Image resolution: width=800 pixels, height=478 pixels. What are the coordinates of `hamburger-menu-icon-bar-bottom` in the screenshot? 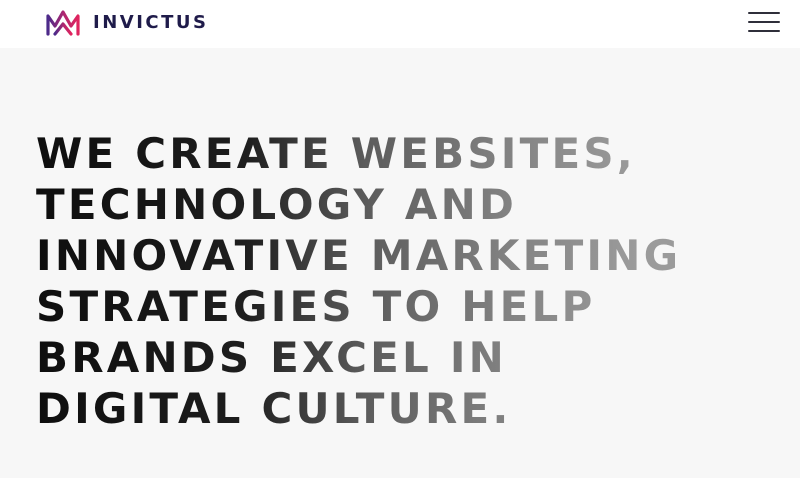 It's located at (764, 31).